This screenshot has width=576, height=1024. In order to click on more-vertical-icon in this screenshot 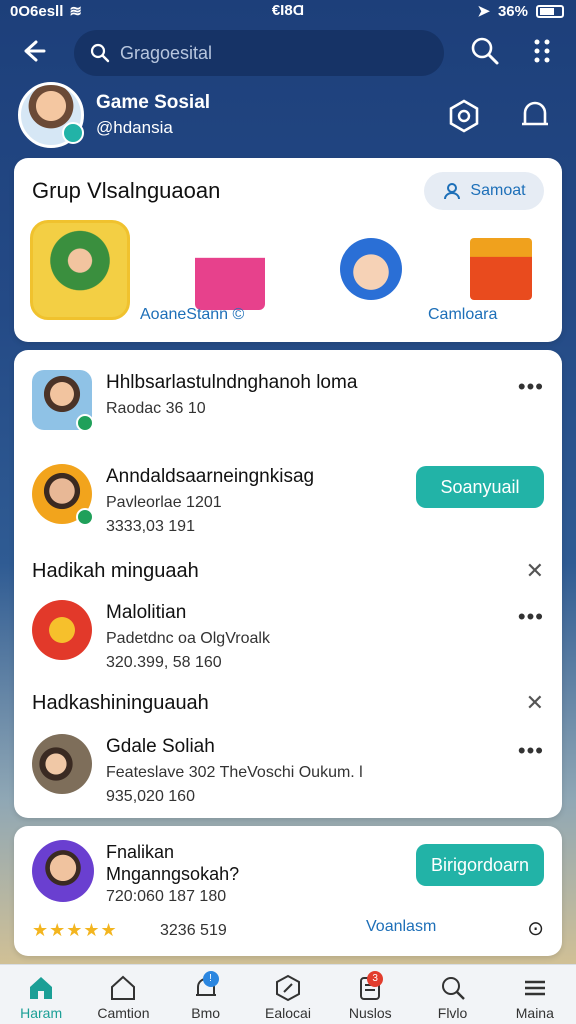, I will do `click(542, 53)`.